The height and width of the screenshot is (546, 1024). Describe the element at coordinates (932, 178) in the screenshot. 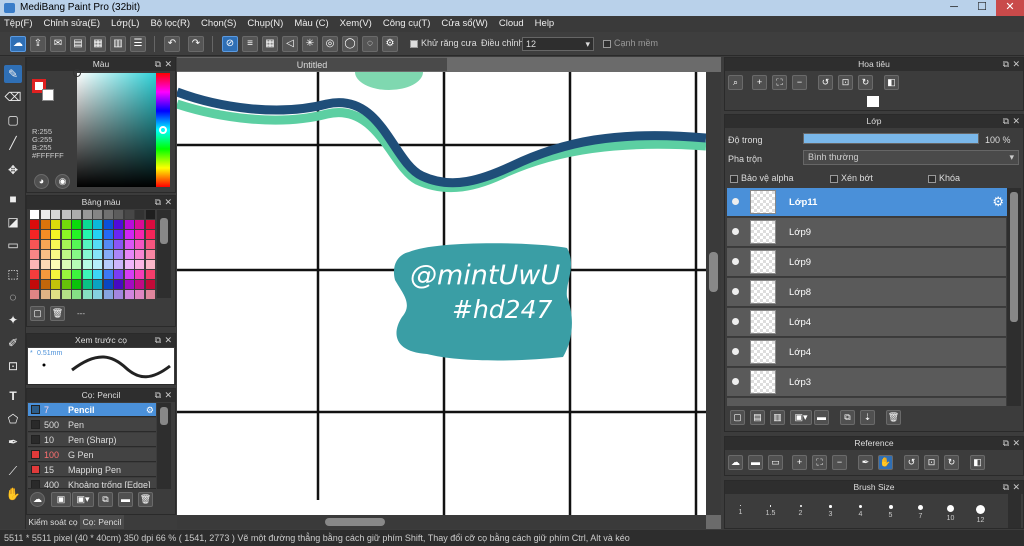

I see `lock-checkbox` at that location.